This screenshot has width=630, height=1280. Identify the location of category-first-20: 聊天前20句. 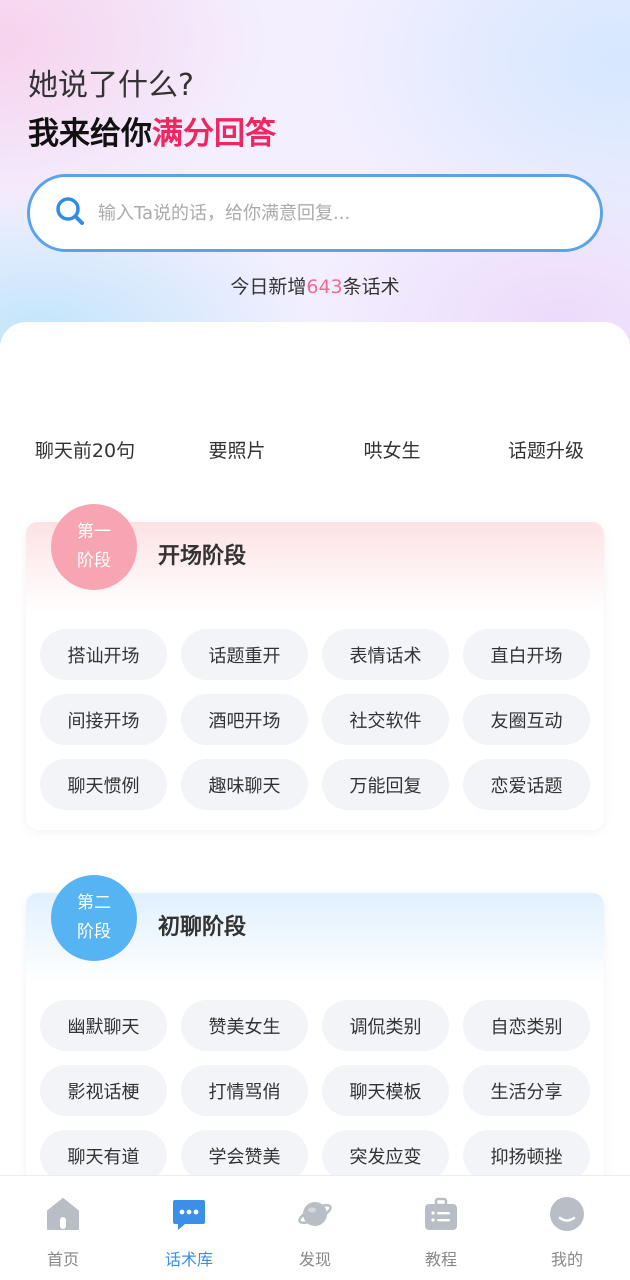
(85, 449).